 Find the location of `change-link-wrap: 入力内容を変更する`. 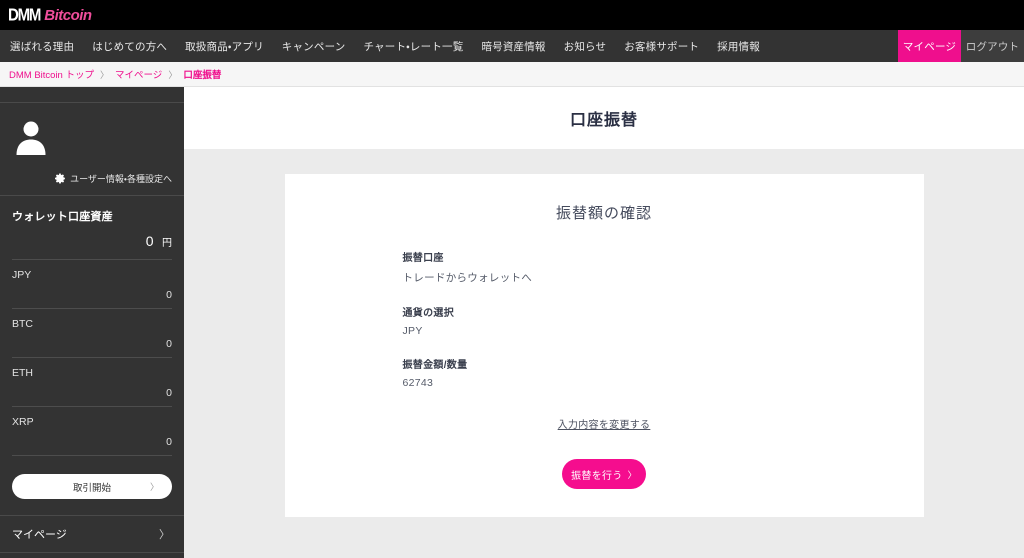

change-link-wrap: 入力内容を変更する is located at coordinates (604, 424).